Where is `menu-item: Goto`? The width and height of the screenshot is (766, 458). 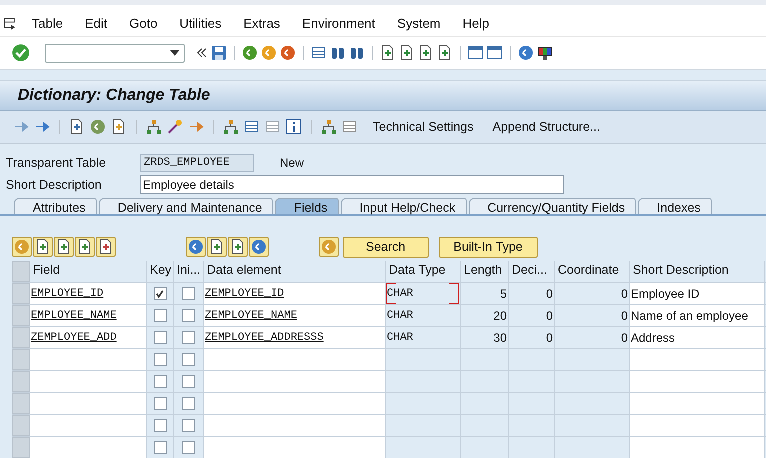 menu-item: Goto is located at coordinates (143, 23).